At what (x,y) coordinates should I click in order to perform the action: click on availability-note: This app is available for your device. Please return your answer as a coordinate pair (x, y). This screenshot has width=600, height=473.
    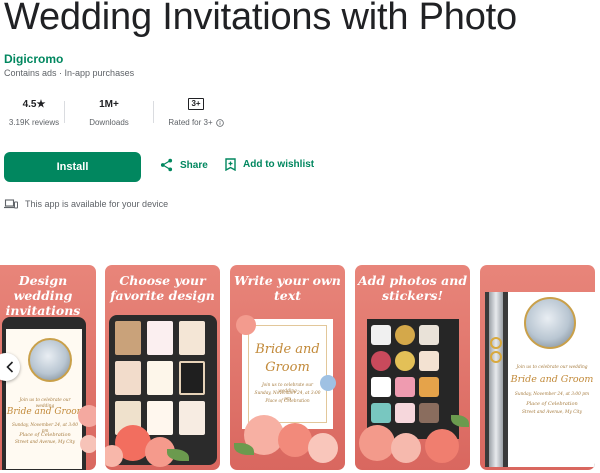
    Looking at the image, I should click on (86, 204).